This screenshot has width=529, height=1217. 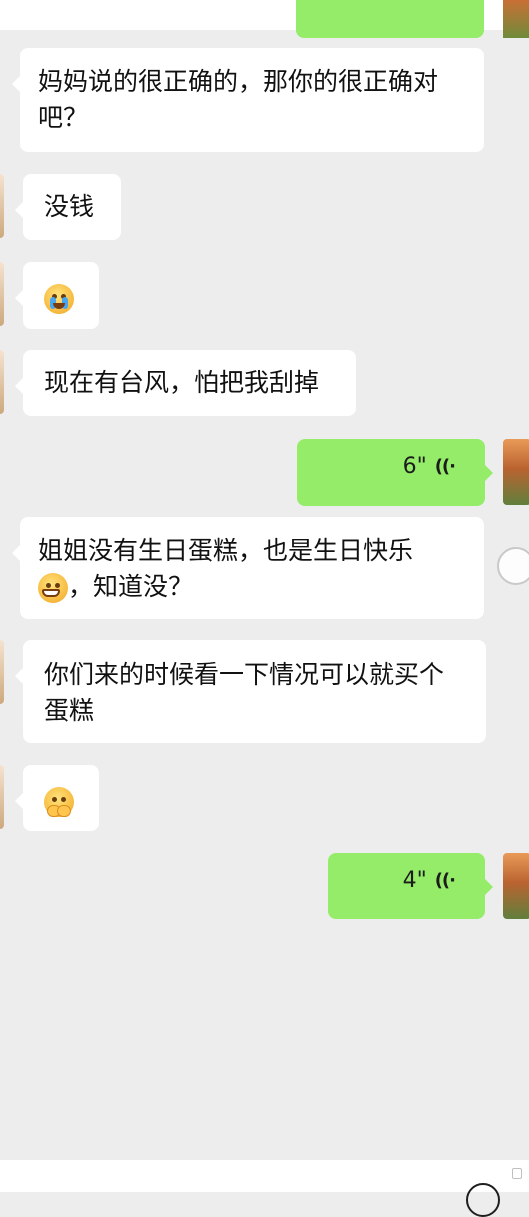 What do you see at coordinates (226, 550) in the screenshot?
I see `message-text: 姐姐没有生日蛋糕，也是生日快乐` at bounding box center [226, 550].